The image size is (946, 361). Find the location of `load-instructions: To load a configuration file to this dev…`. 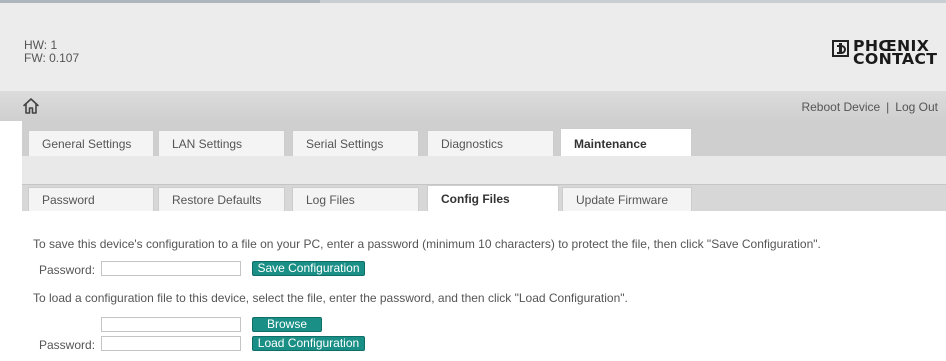

load-instructions: To load a configuration file to this dev… is located at coordinates (330, 298).